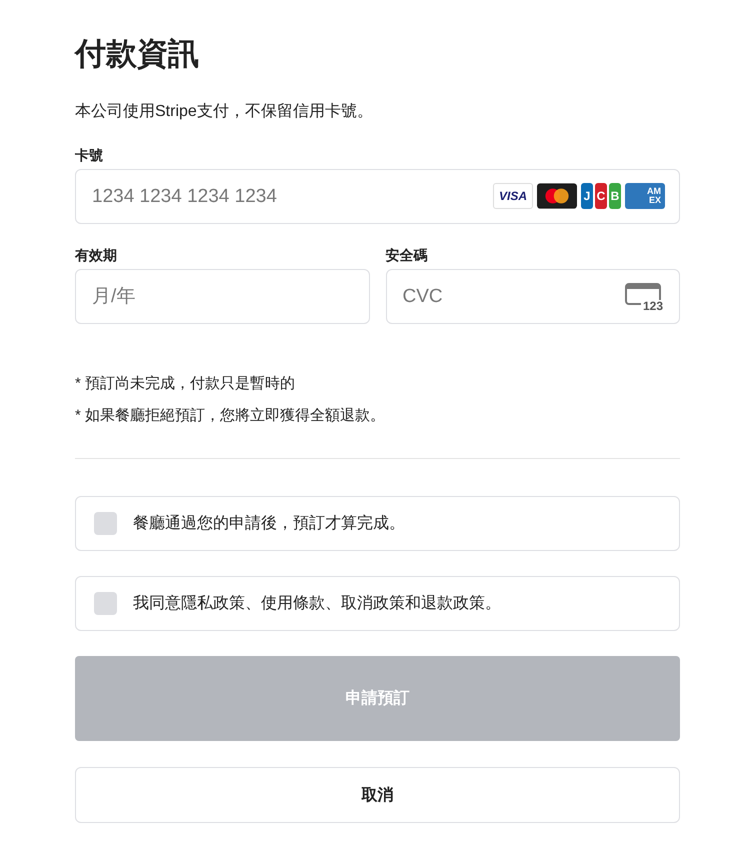 The height and width of the screenshot is (853, 746). What do you see at coordinates (557, 196) in the screenshot?
I see `mastercard-logo-icon` at bounding box center [557, 196].